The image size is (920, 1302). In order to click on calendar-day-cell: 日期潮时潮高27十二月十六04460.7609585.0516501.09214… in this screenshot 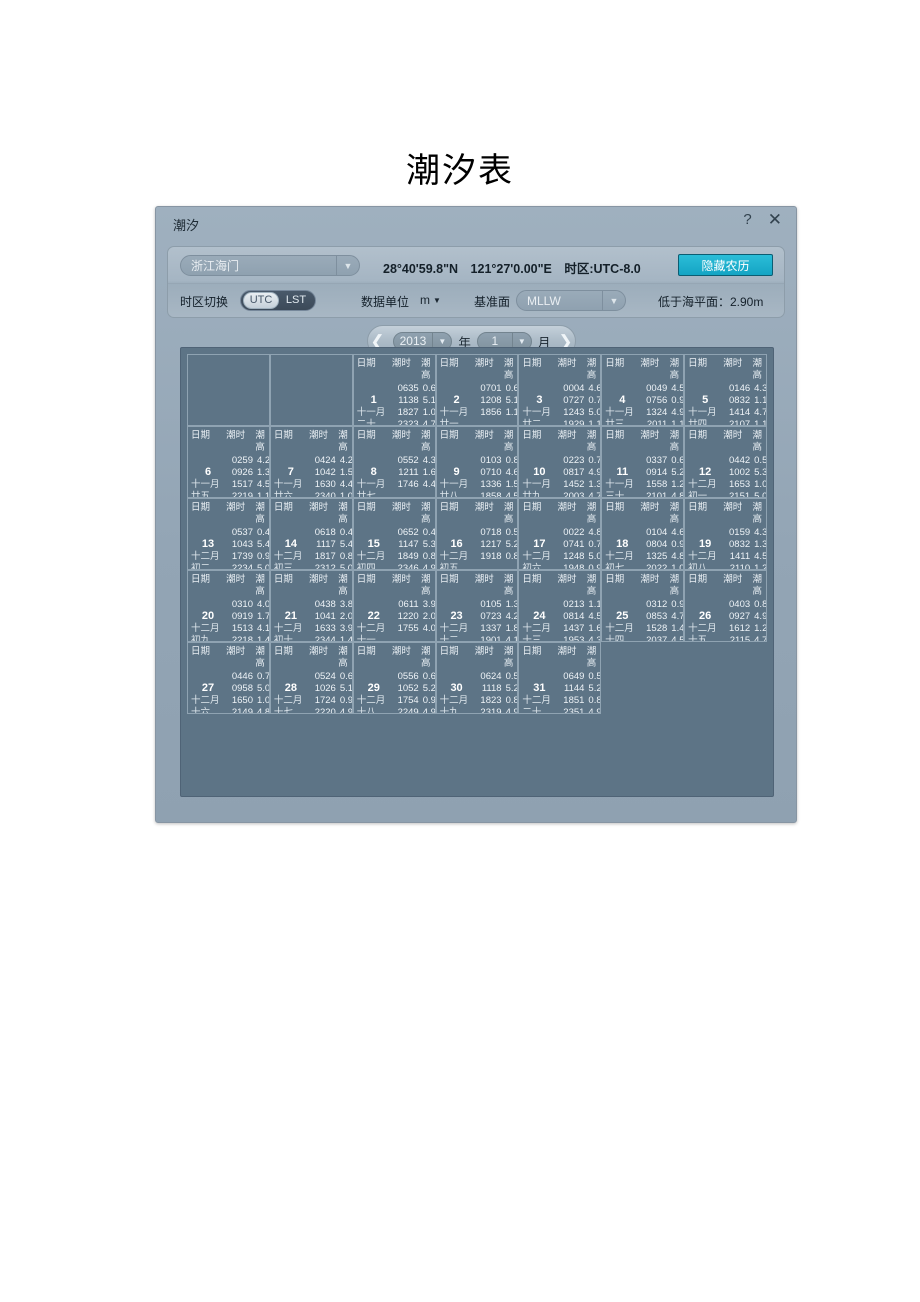, I will do `click(228, 678)`.